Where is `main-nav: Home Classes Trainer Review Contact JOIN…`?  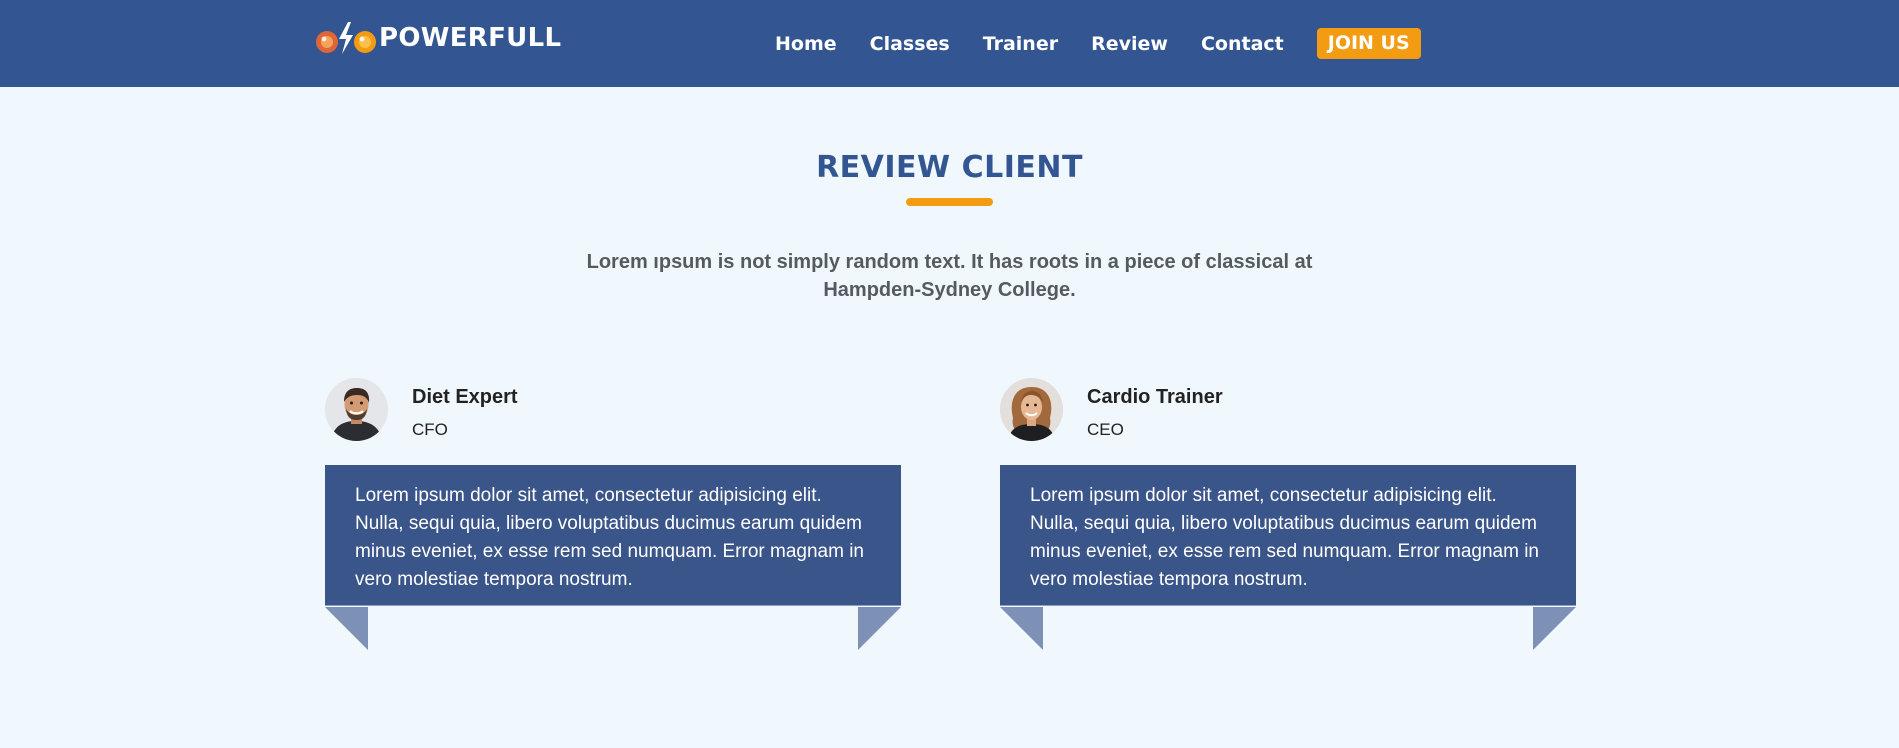
main-nav: Home Classes Trainer Review Contact JOIN… is located at coordinates (1098, 43).